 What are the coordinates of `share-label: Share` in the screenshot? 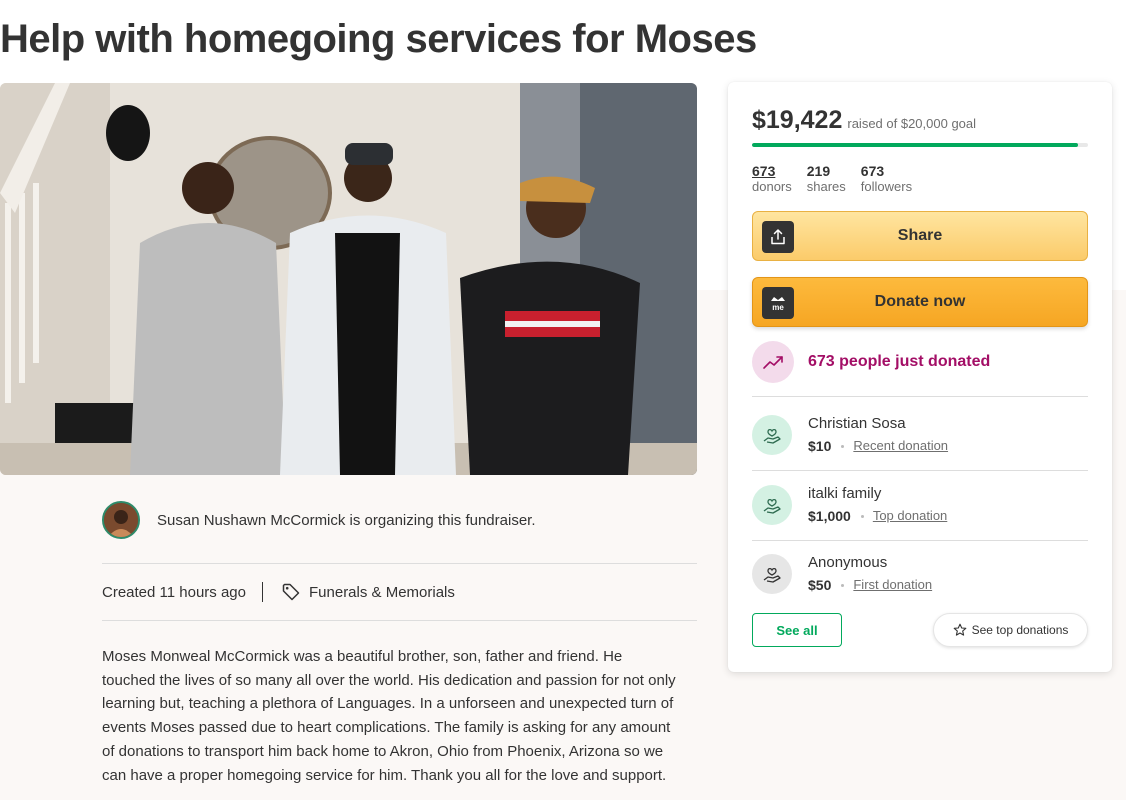 It's located at (920, 235).